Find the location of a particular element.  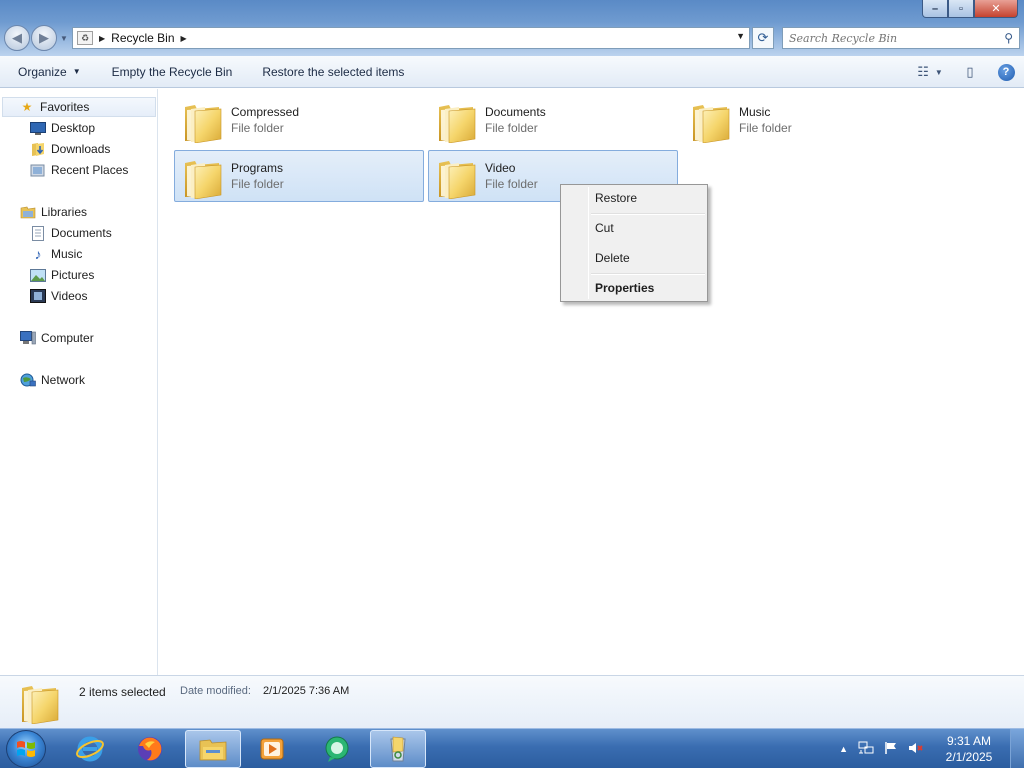

taskbar-file-explorer is located at coordinates (213, 749).